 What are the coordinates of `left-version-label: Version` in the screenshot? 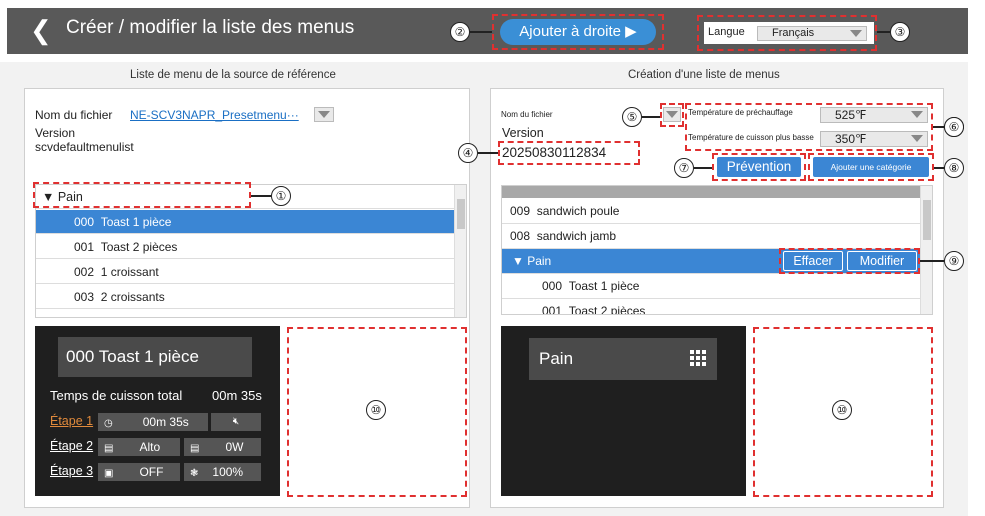 It's located at (55, 133).